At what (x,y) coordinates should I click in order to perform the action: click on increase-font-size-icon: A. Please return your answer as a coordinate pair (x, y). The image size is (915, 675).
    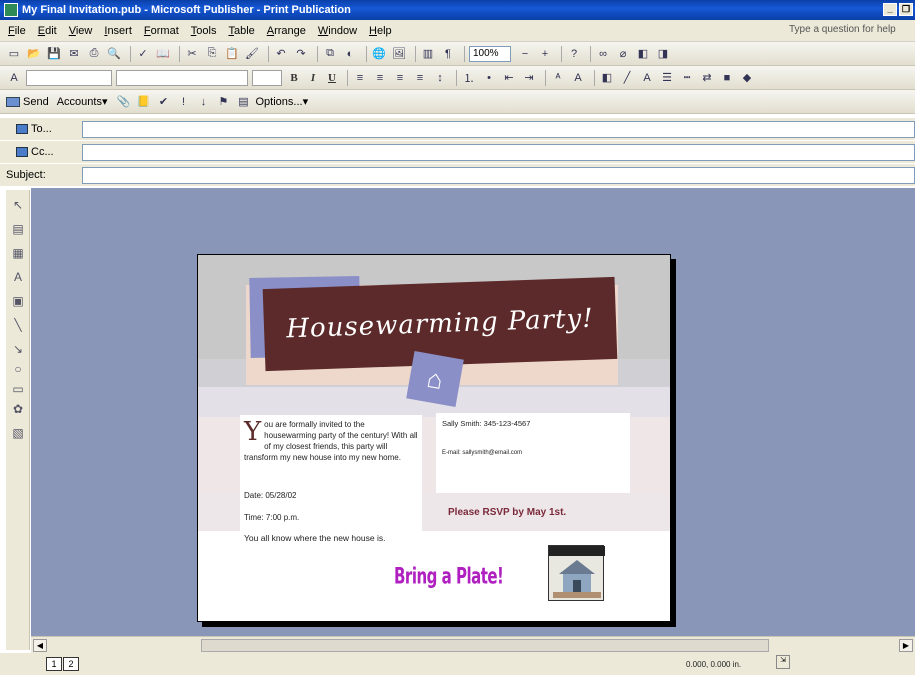
    Looking at the image, I should click on (578, 78).